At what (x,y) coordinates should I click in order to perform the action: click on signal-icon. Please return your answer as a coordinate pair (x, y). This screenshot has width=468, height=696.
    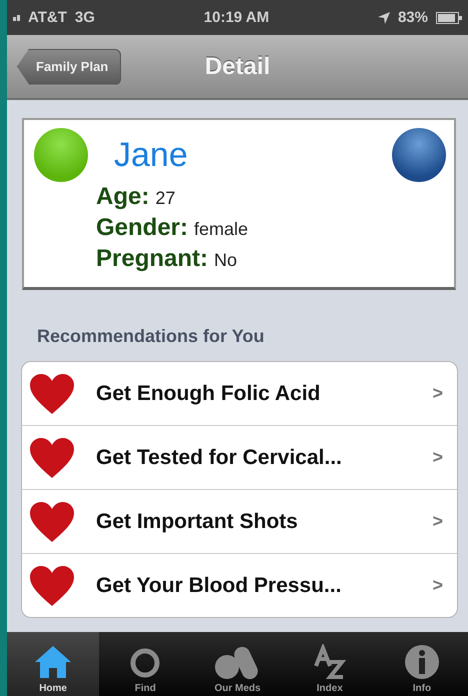
    Looking at the image, I should click on (16, 17).